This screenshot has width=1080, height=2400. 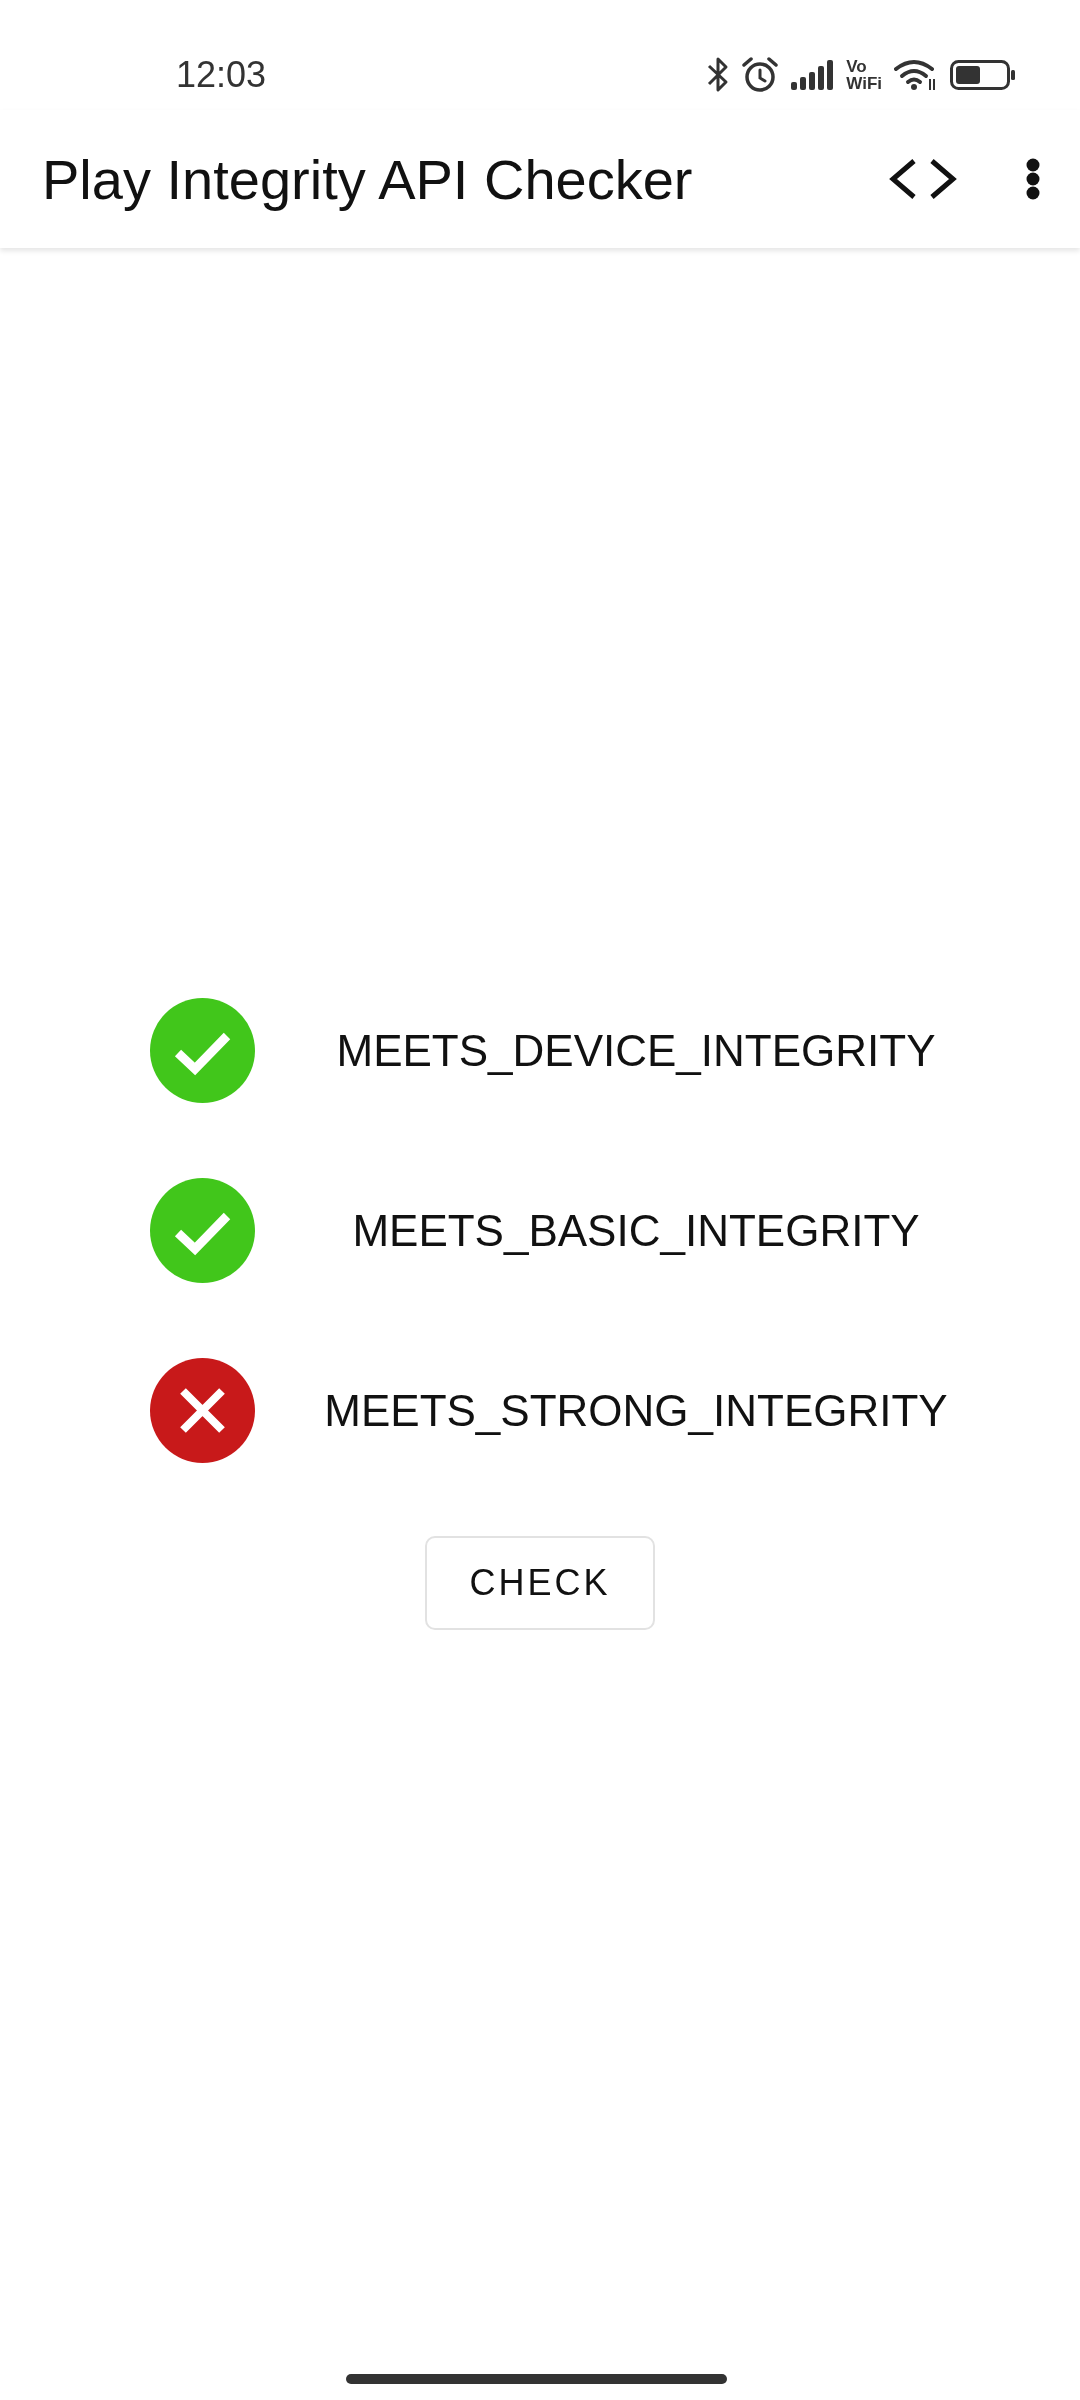 I want to click on integrity-label: MEETS_STRONG_INTEGRITY, so click(x=636, y=1410).